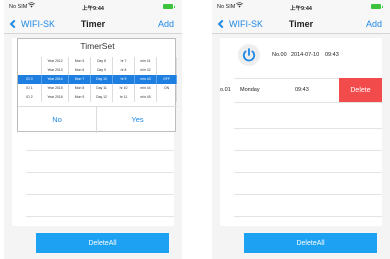  What do you see at coordinates (55, 88) in the screenshot?
I see `picker-cell: Year 2015` at bounding box center [55, 88].